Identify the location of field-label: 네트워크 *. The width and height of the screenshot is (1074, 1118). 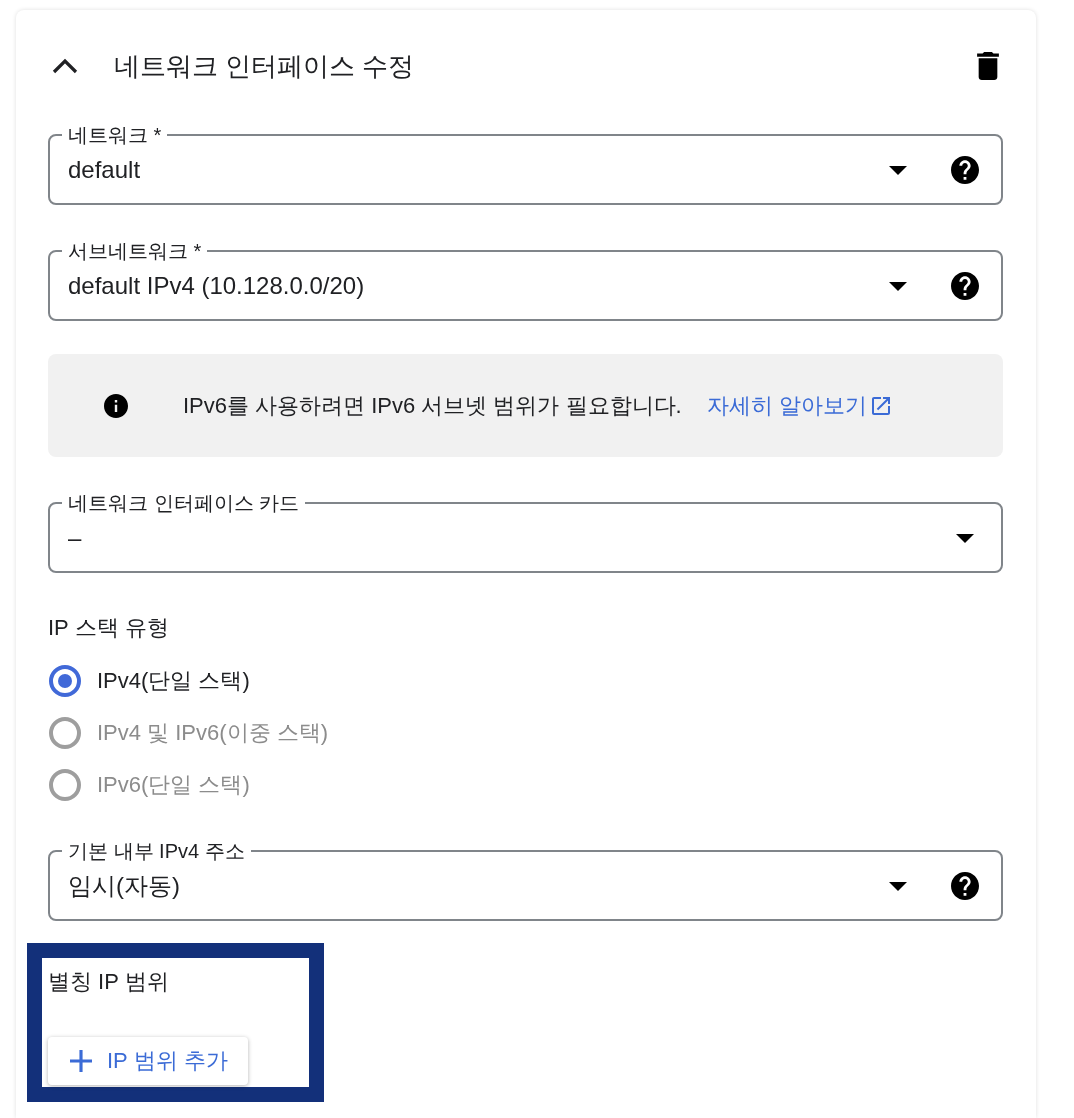
(115, 135).